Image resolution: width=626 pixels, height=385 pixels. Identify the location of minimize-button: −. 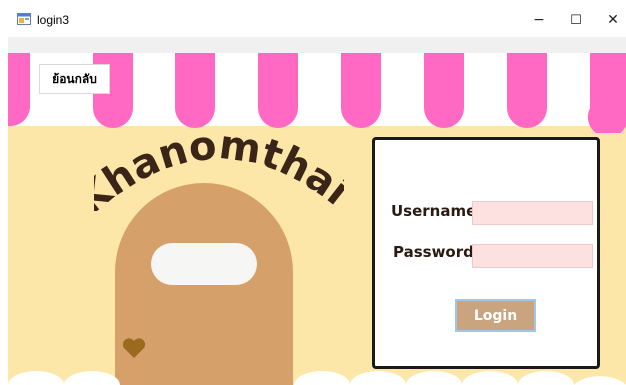
(539, 20).